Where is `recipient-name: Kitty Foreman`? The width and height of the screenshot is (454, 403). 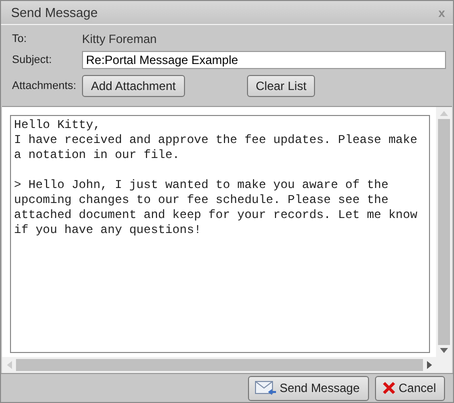 recipient-name: Kitty Foreman is located at coordinates (119, 39).